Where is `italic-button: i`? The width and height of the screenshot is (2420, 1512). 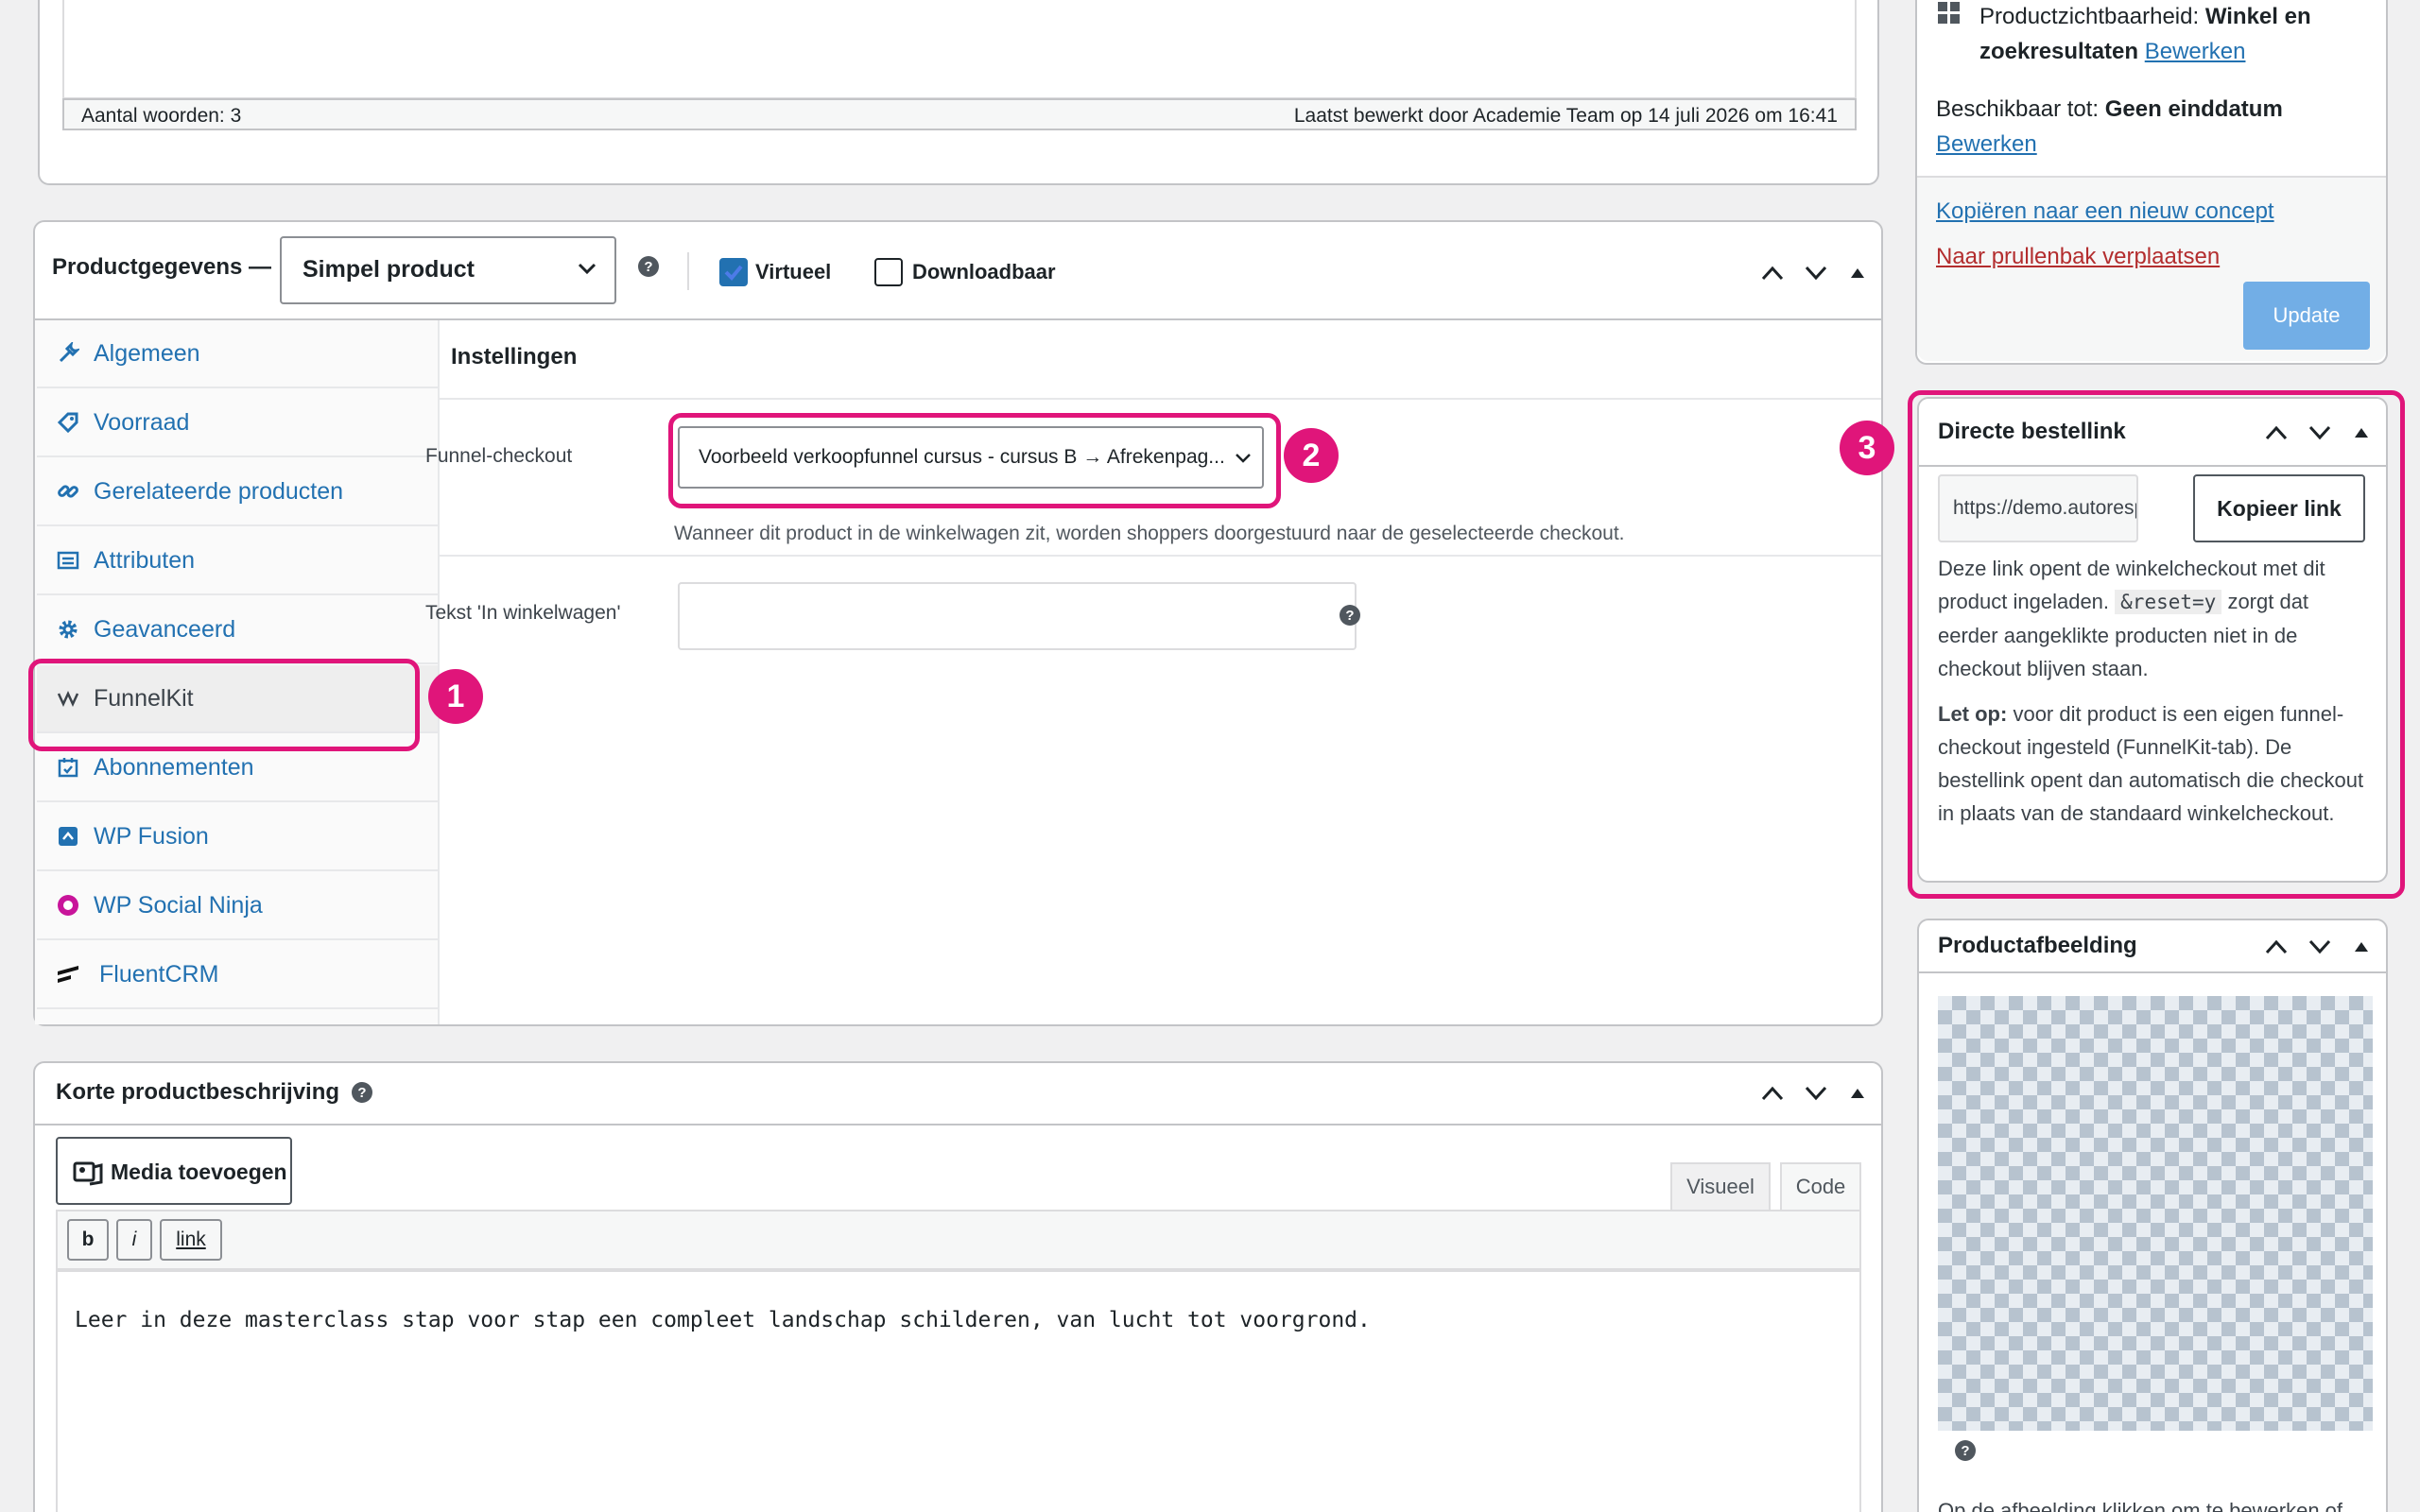
italic-button: i is located at coordinates (134, 1240).